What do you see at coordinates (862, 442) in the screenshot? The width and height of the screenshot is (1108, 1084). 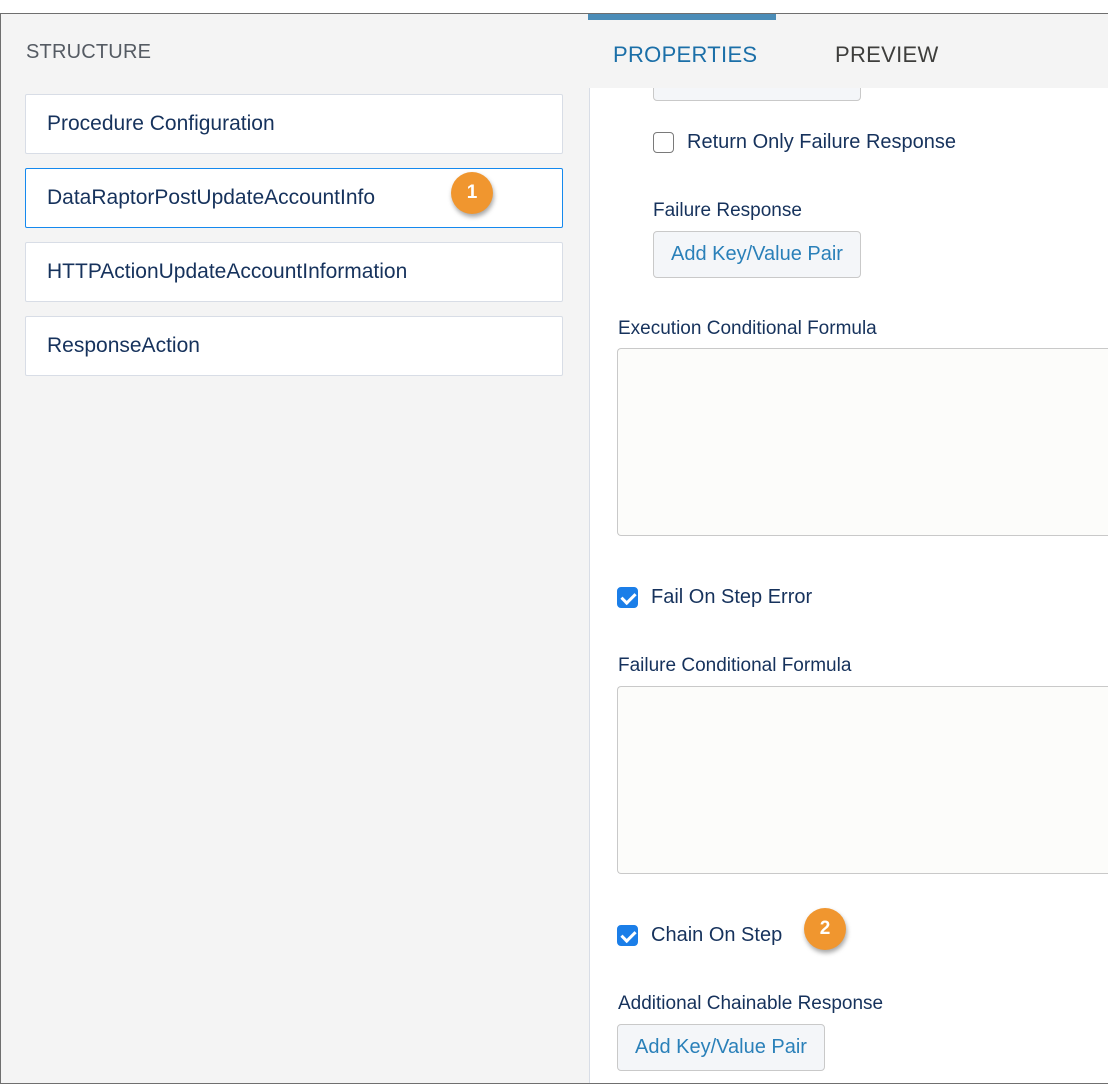 I see `execution-formula-textarea` at bounding box center [862, 442].